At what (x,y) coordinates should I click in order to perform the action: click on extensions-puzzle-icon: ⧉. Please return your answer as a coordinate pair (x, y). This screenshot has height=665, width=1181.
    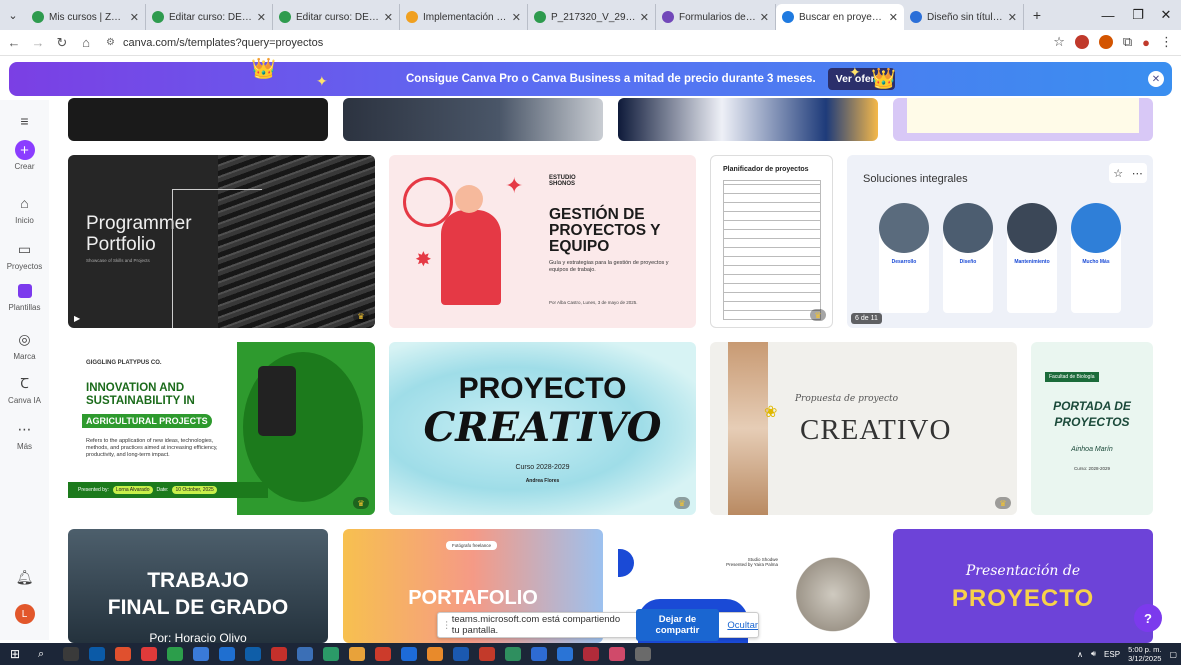
    Looking at the image, I should click on (1127, 42).